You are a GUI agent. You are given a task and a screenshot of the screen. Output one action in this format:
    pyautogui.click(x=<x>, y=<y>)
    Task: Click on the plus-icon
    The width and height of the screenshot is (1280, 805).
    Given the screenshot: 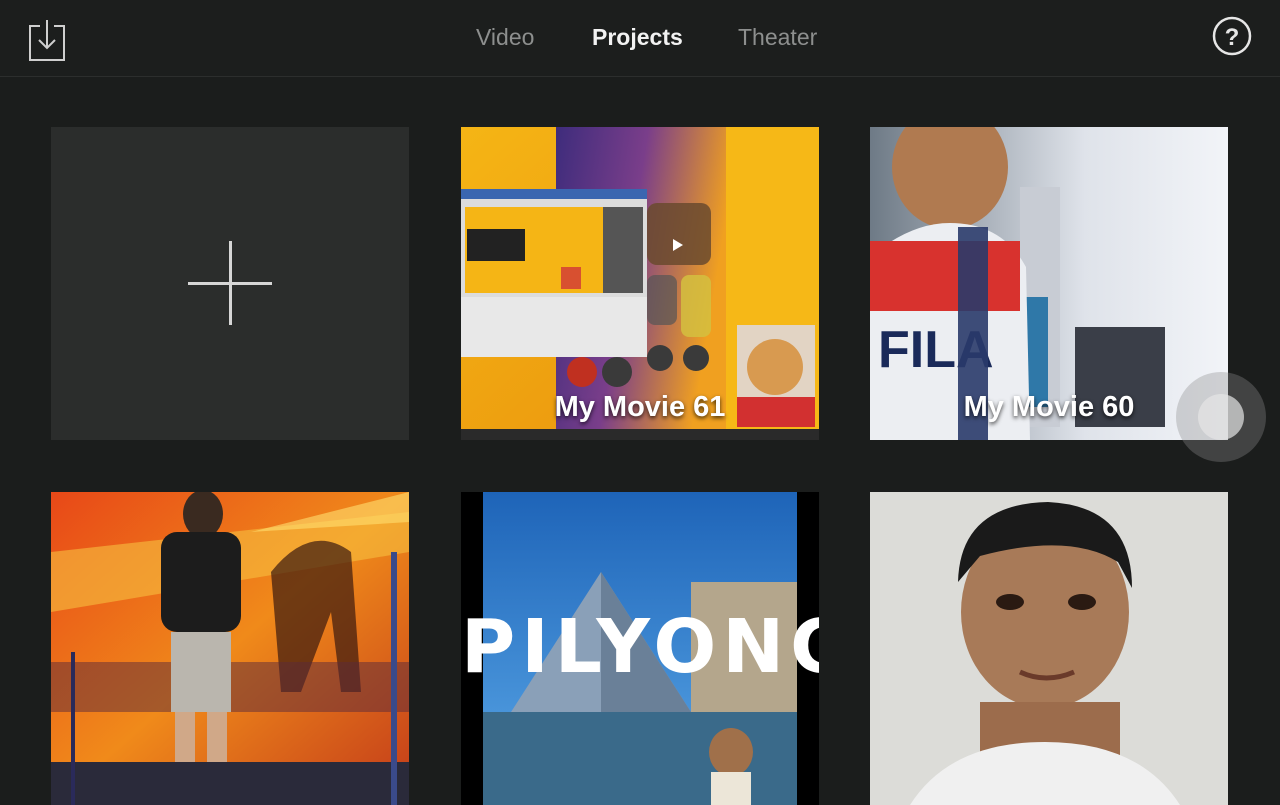 What is the action you would take?
    pyautogui.click(x=230, y=283)
    